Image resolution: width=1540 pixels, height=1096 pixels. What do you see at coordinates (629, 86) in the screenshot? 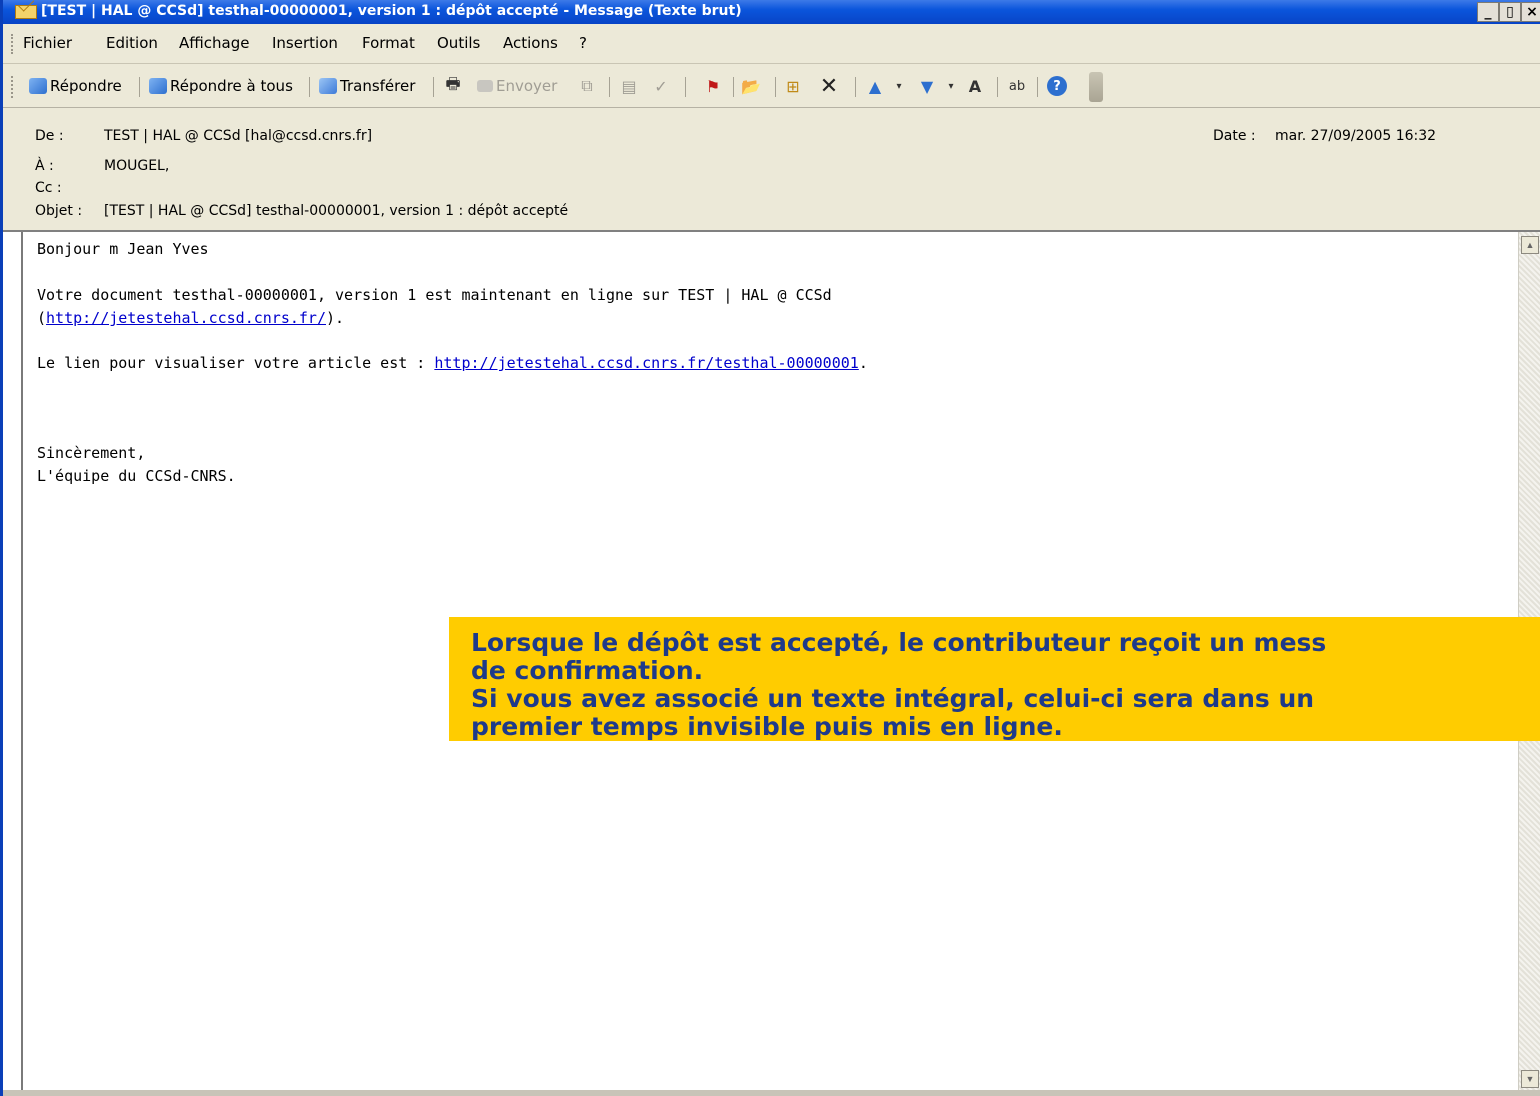
I see `address-book-icon: ▤` at bounding box center [629, 86].